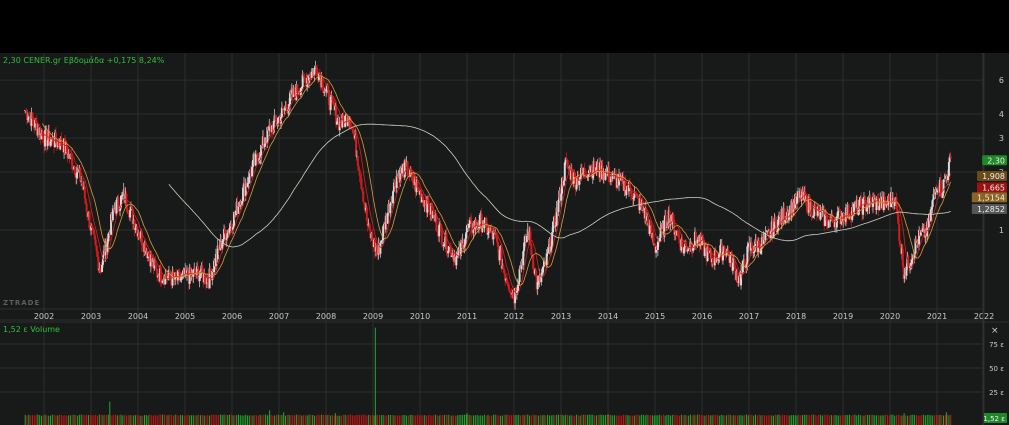 Image resolution: width=1009 pixels, height=425 pixels. What do you see at coordinates (31, 329) in the screenshot?
I see `volume-legend: 1,52 ε Volume` at bounding box center [31, 329].